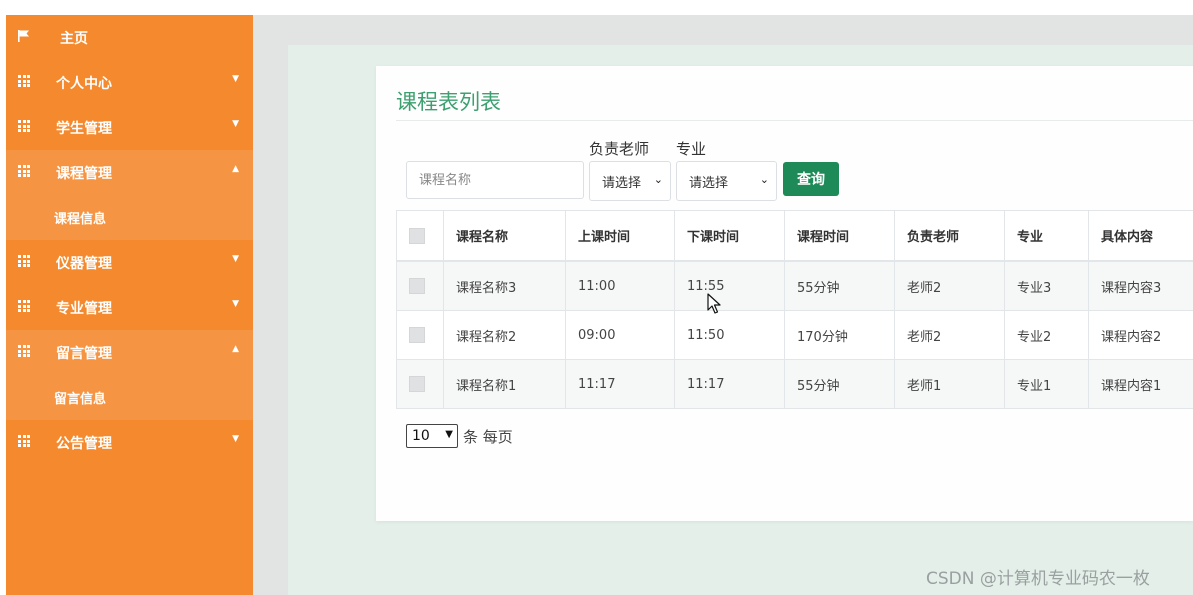  What do you see at coordinates (620, 236) in the screenshot?
I see `column-header: 上课时间` at bounding box center [620, 236].